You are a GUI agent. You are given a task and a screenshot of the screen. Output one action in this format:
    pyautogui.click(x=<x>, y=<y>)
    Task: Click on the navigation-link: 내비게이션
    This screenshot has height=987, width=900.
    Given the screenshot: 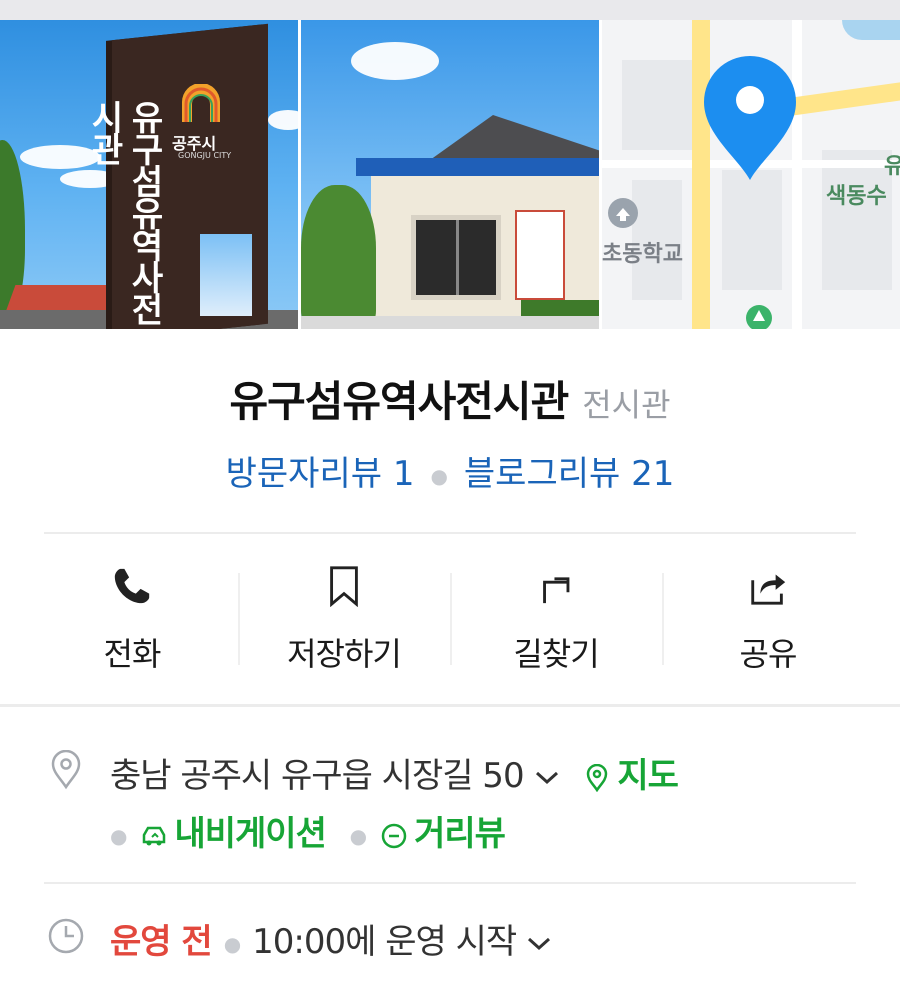 What is the action you would take?
    pyautogui.click(x=233, y=834)
    